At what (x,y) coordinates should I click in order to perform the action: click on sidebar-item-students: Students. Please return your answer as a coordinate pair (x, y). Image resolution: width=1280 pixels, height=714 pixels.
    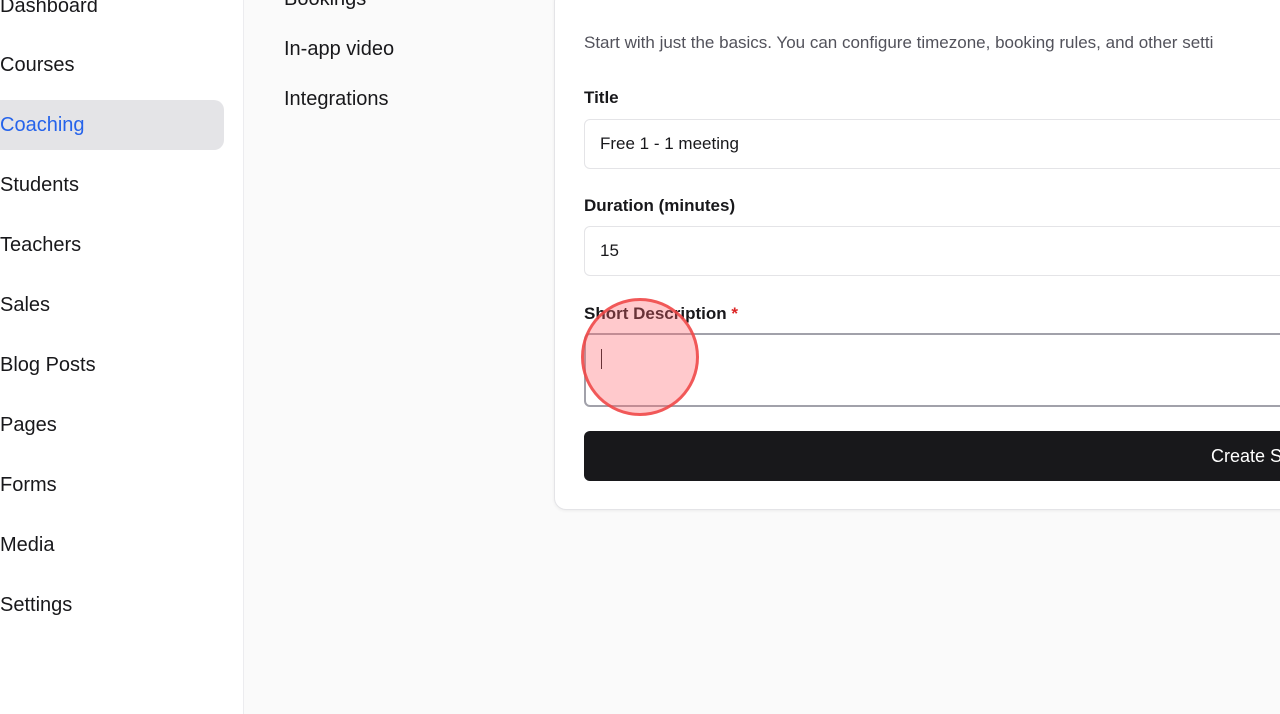
    Looking at the image, I should click on (112, 185).